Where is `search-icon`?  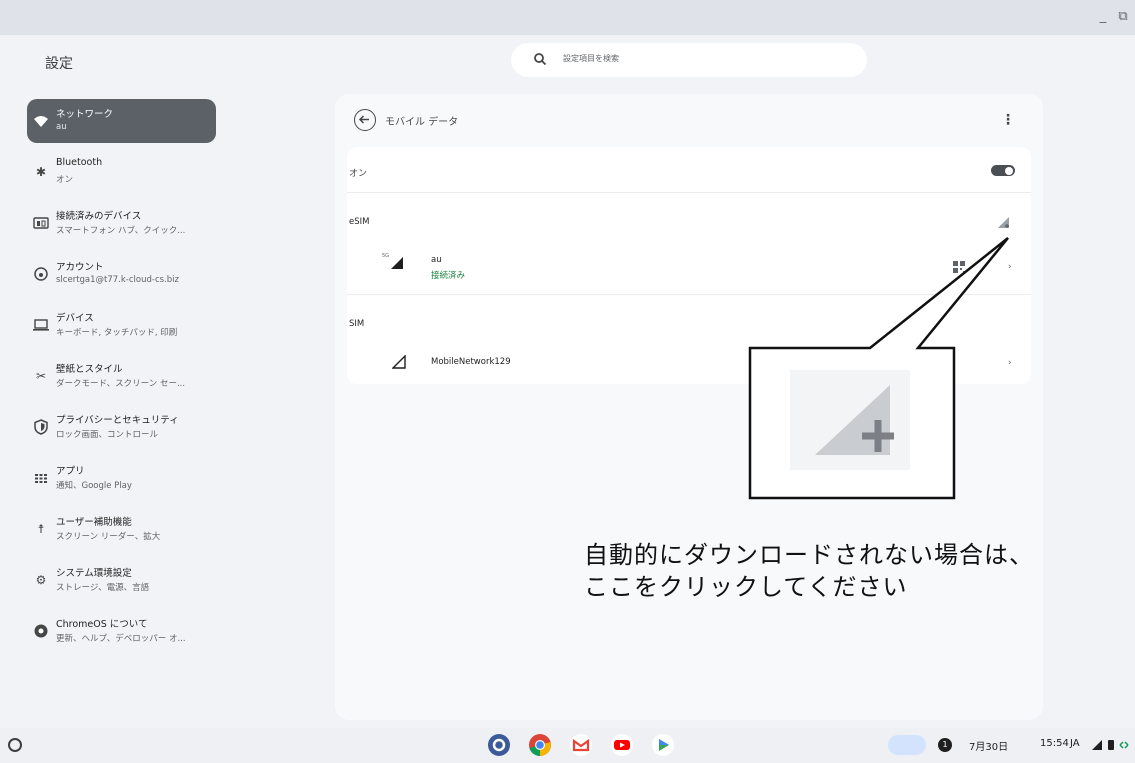
search-icon is located at coordinates (540, 59).